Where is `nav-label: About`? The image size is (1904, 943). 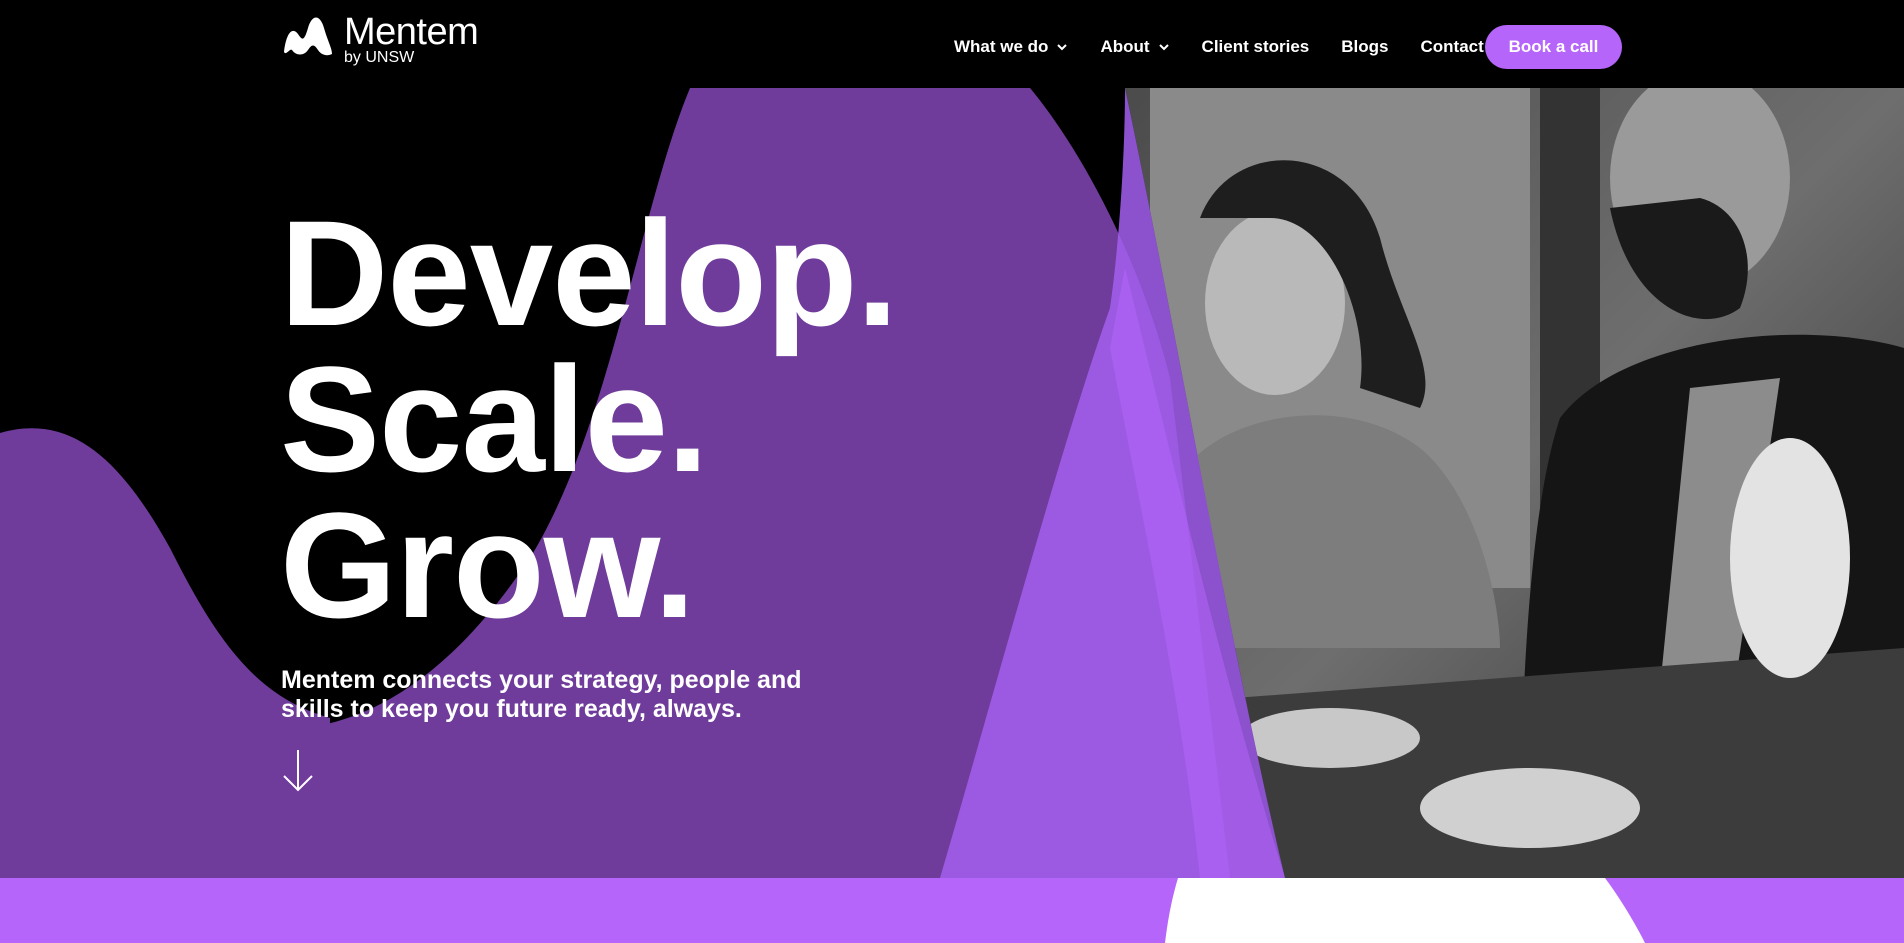 nav-label: About is located at coordinates (1125, 46).